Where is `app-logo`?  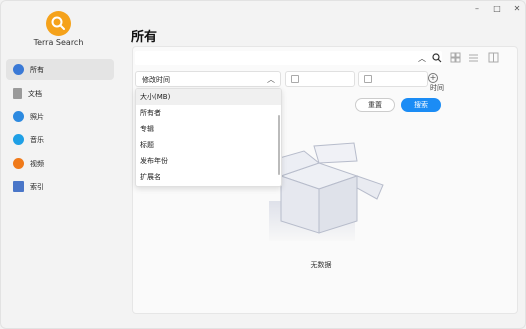
app-logo is located at coordinates (58, 23).